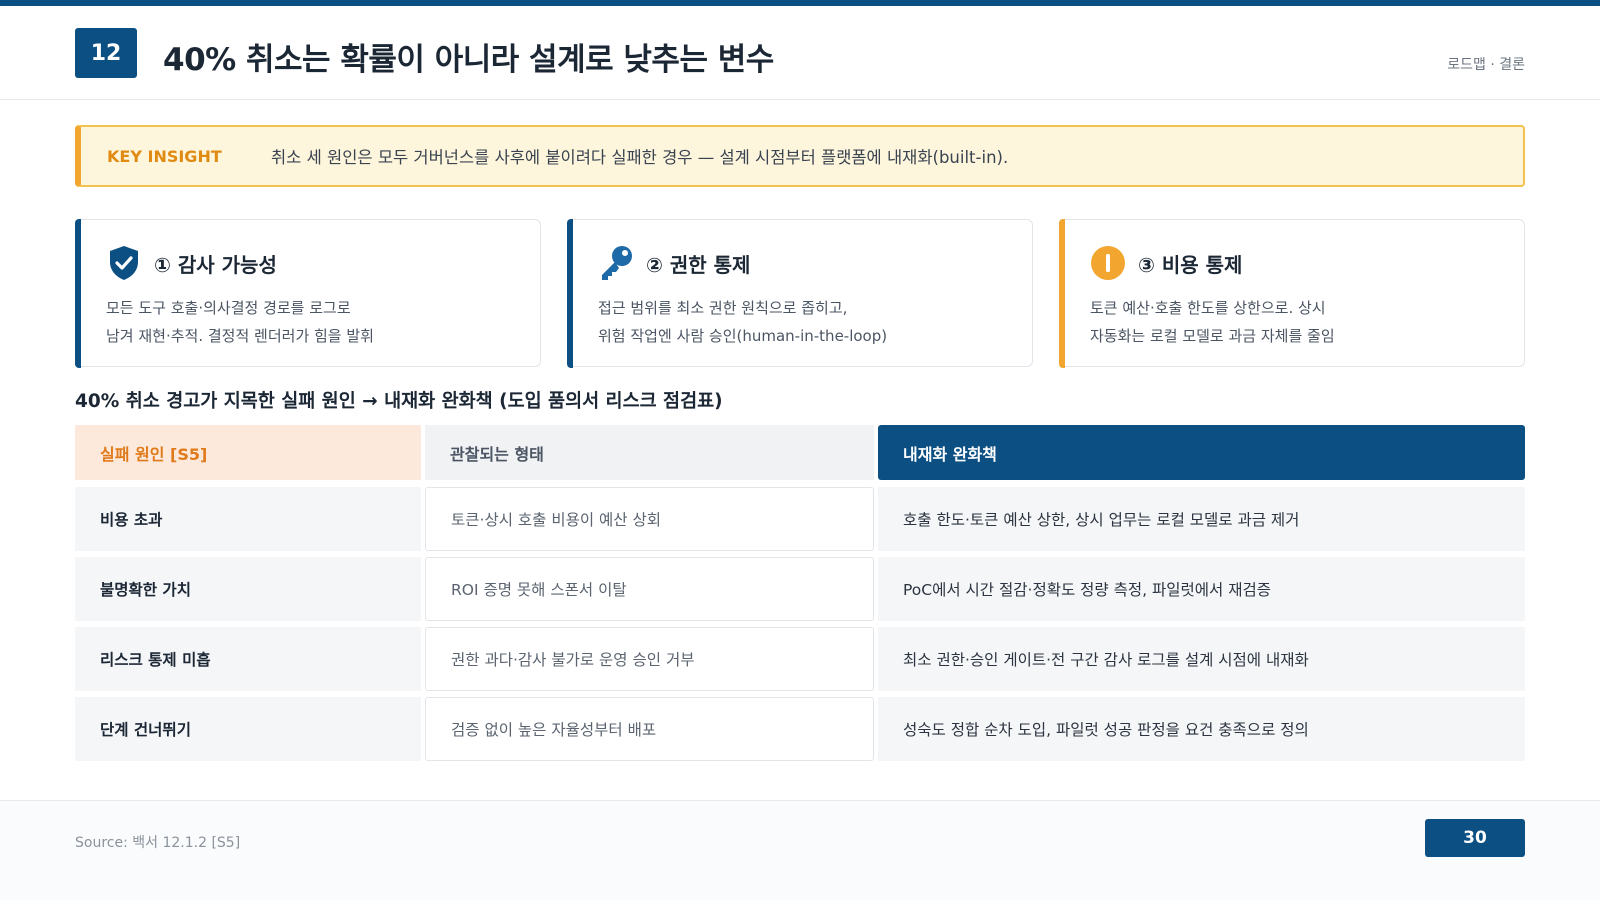 The height and width of the screenshot is (900, 1600). I want to click on slide-title: 40% 취소는 확률이 아니라 설계로 낮추는 변수, so click(468, 60).